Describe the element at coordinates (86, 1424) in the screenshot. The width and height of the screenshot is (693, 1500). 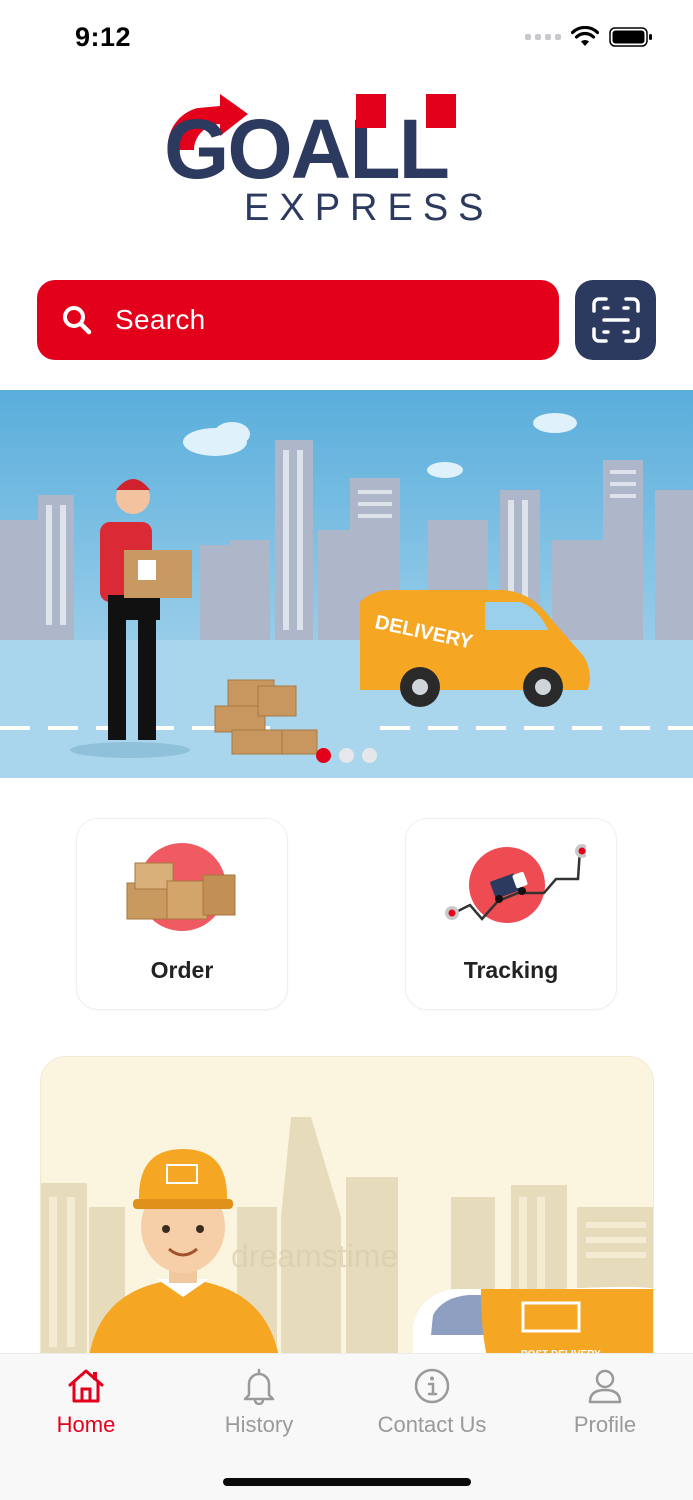
I see `tab-home-label: Home` at that location.